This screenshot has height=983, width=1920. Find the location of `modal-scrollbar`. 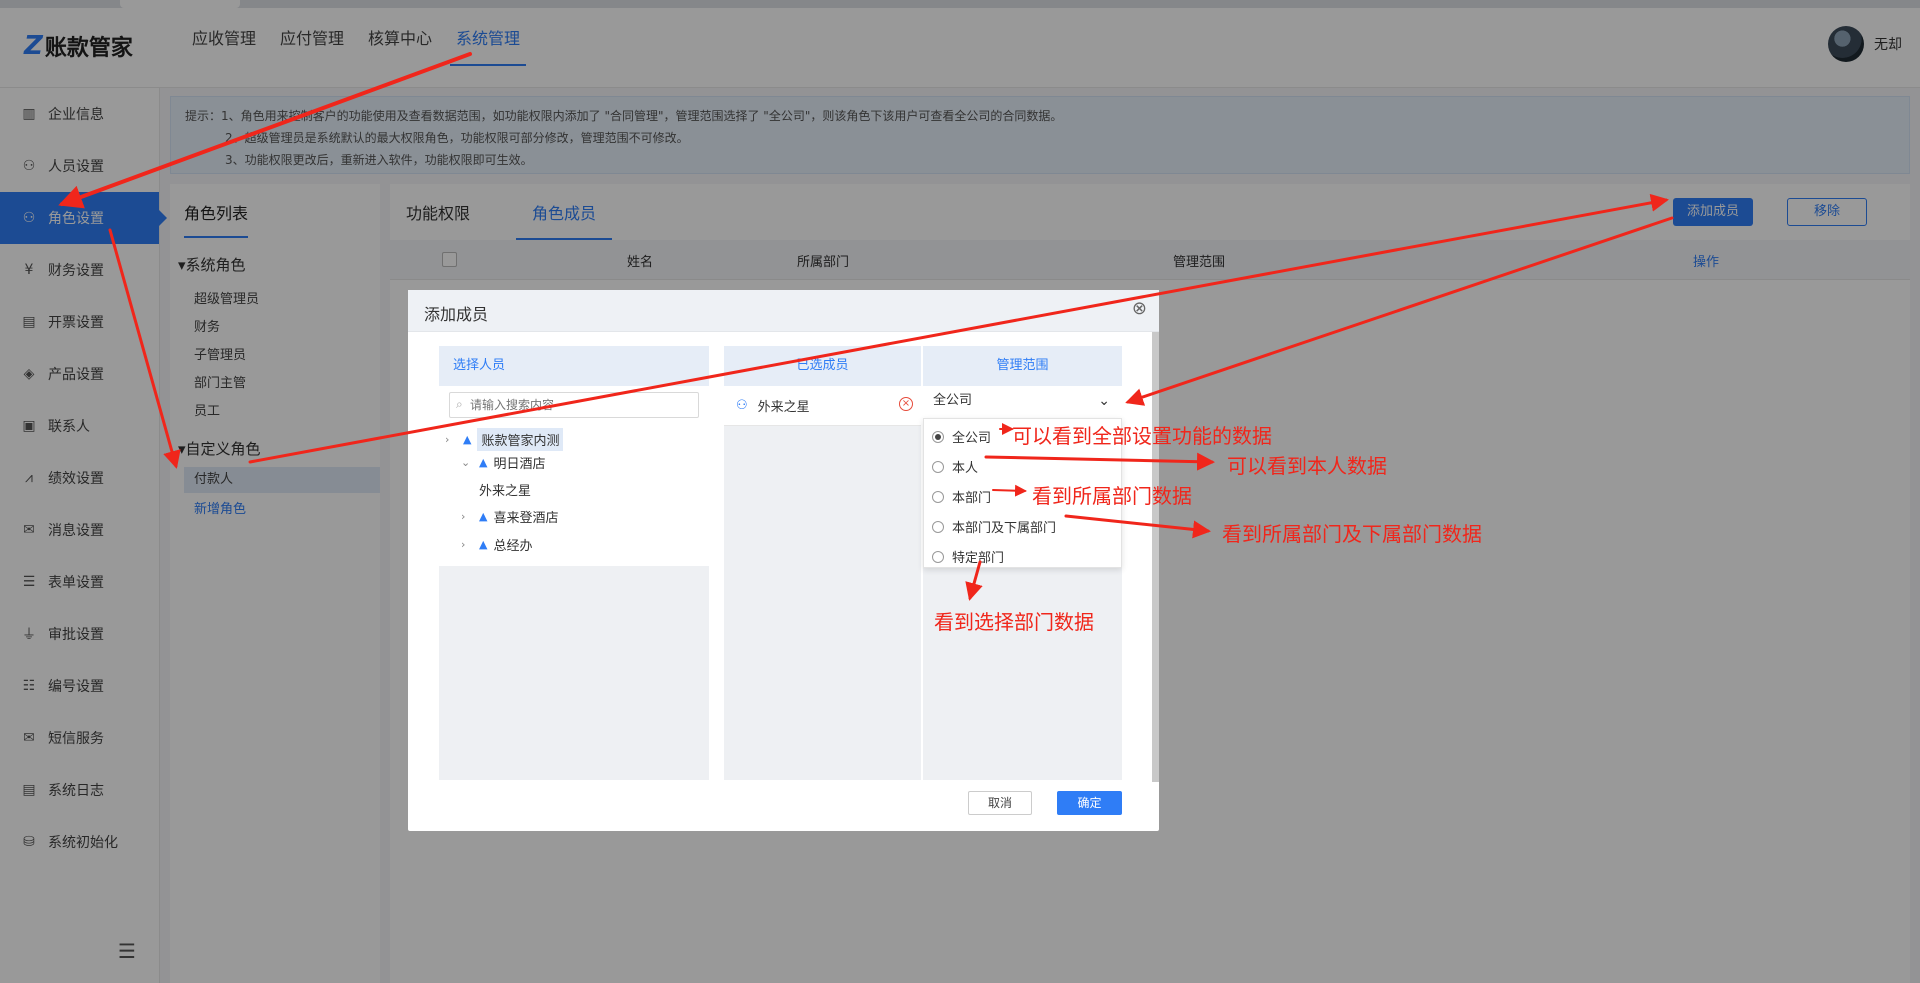

modal-scrollbar is located at coordinates (1155, 557).